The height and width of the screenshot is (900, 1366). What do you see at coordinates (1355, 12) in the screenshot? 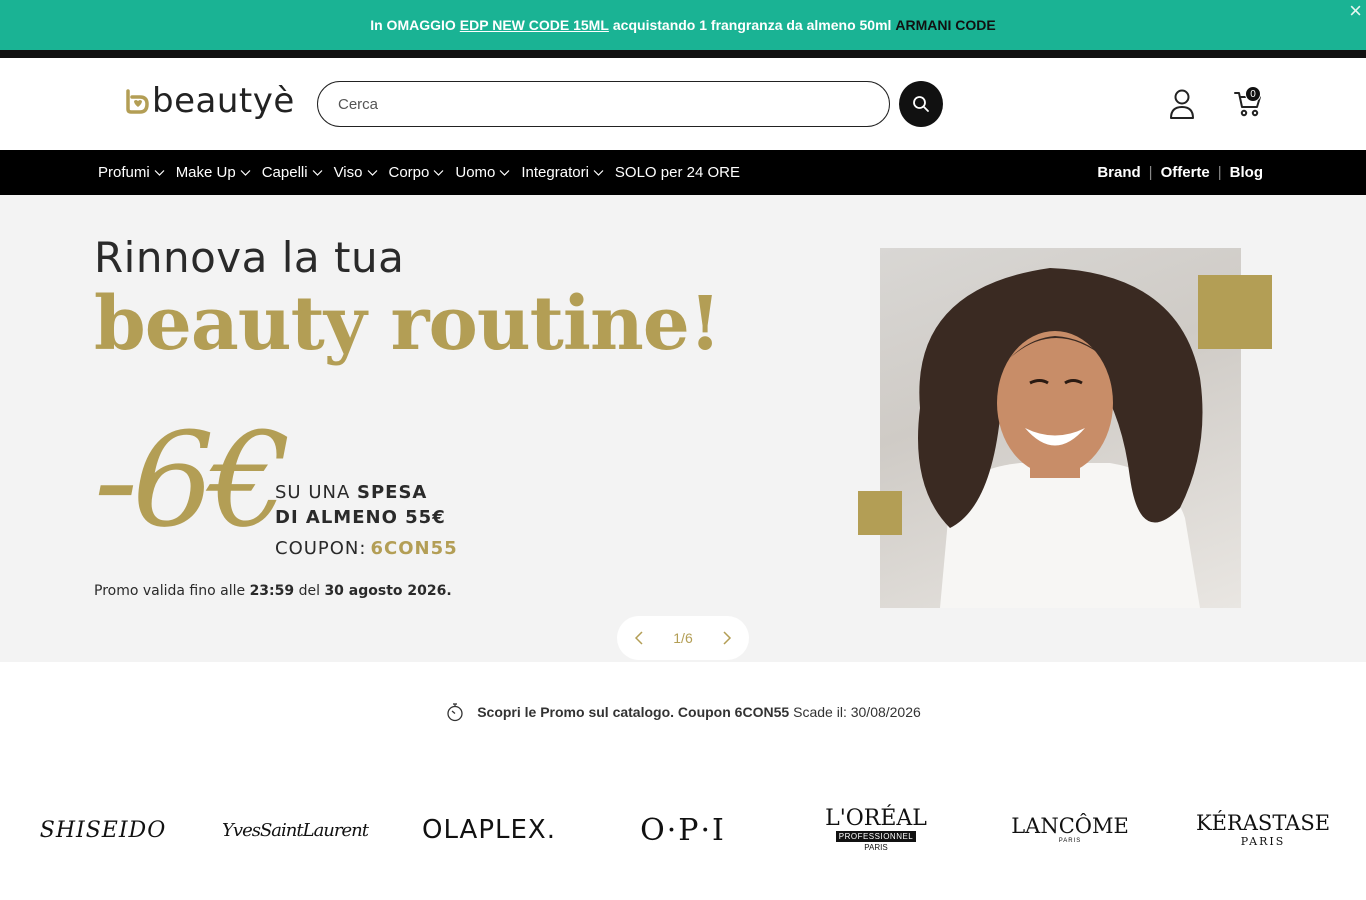
I see `close-icon: ×` at bounding box center [1355, 12].